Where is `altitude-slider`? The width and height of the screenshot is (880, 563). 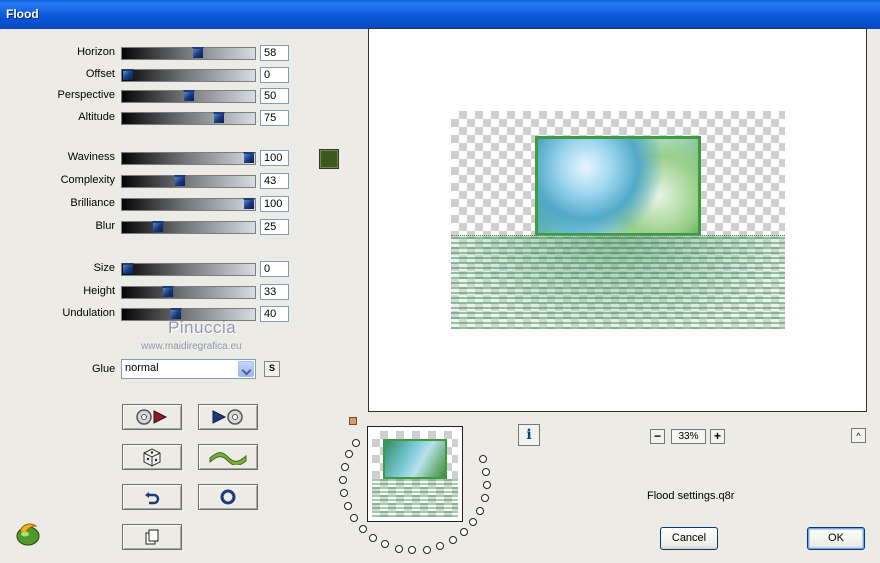 altitude-slider is located at coordinates (188, 118).